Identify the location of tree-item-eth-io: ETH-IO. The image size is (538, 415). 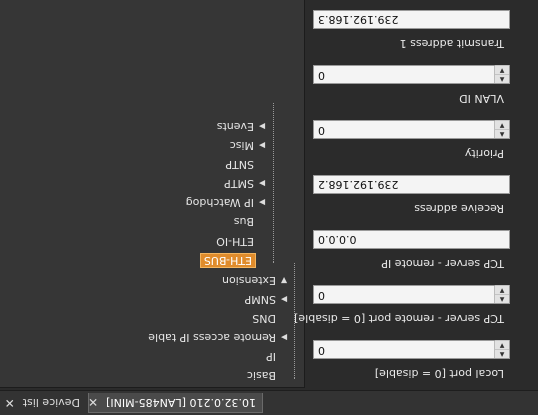
(241, 242).